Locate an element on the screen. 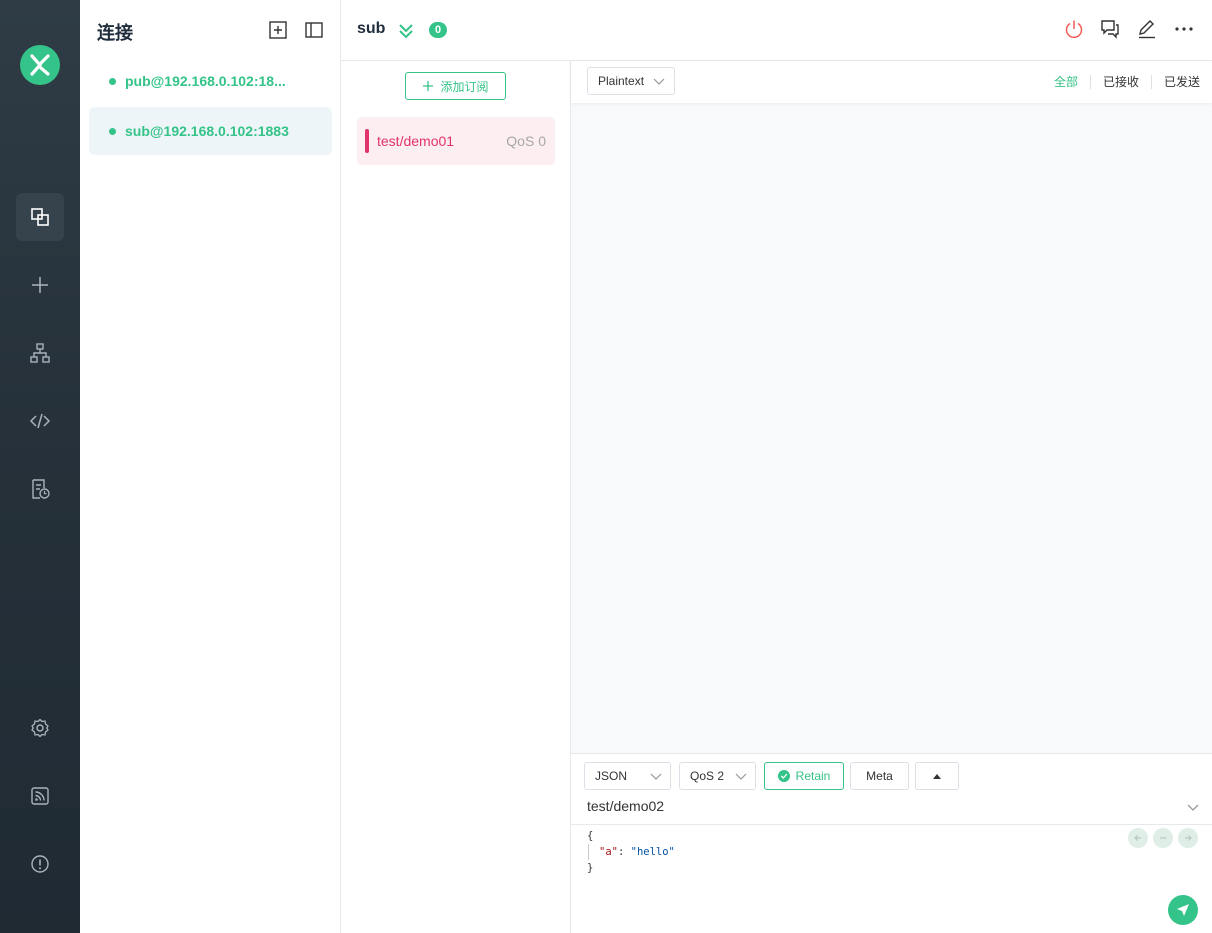 This screenshot has width=1212, height=933. nav-rail is located at coordinates (40, 466).